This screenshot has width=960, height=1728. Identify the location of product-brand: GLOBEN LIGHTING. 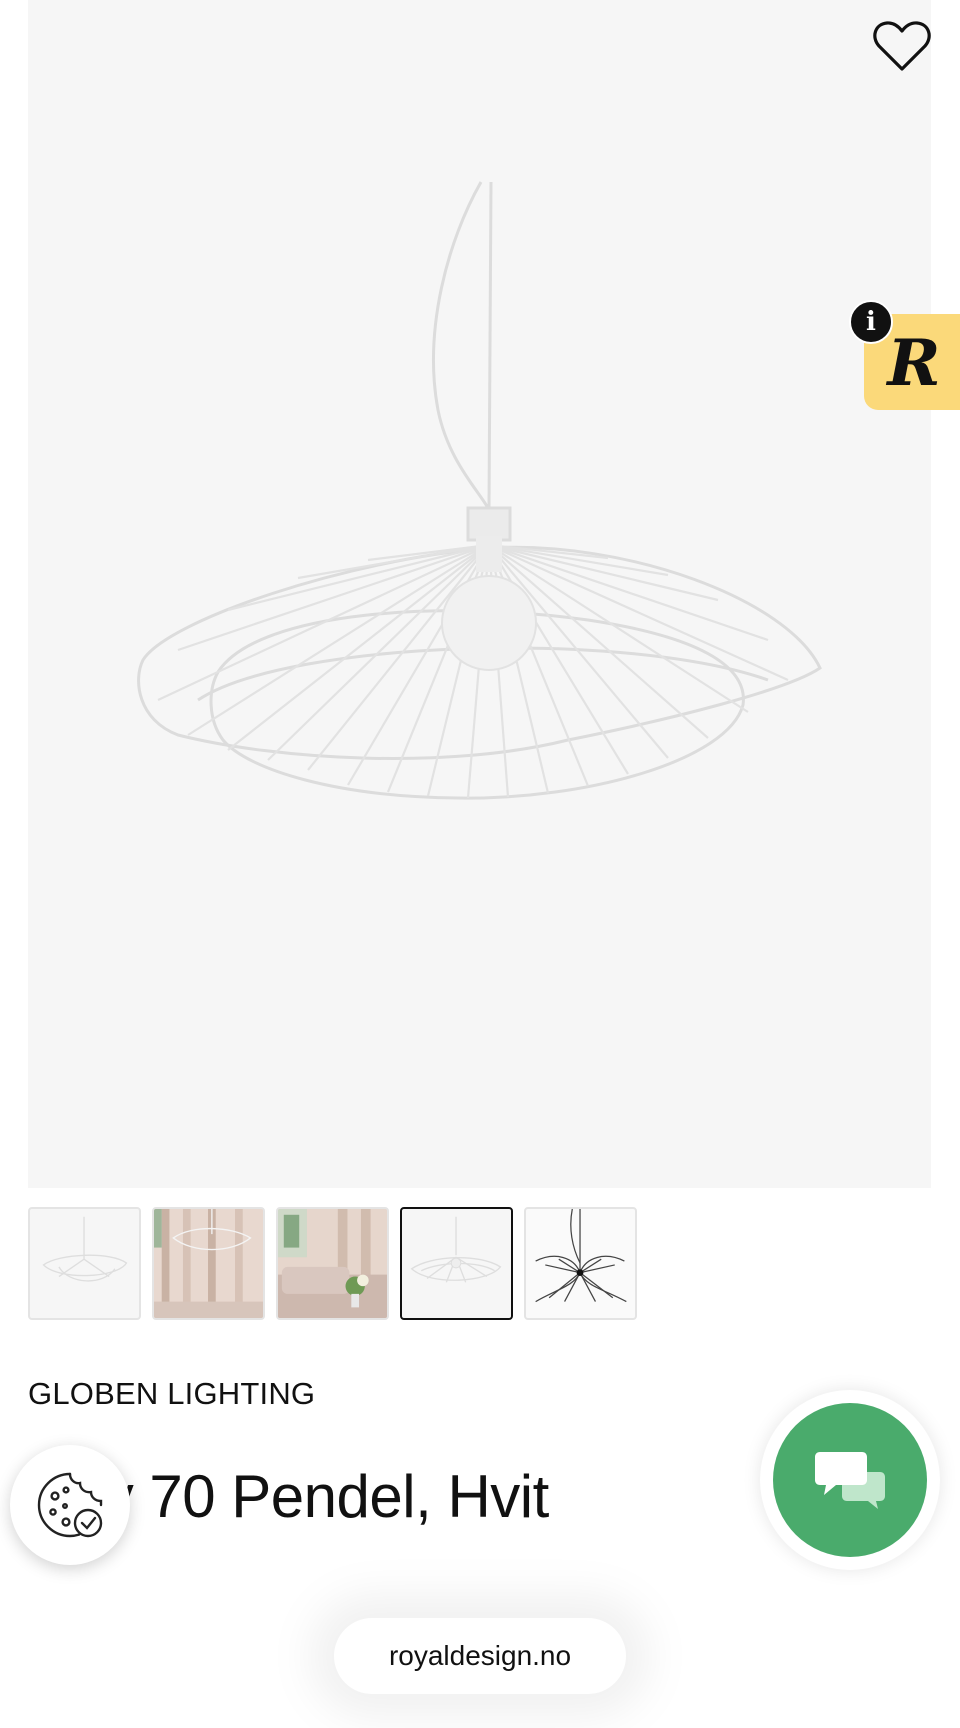
(171, 1394).